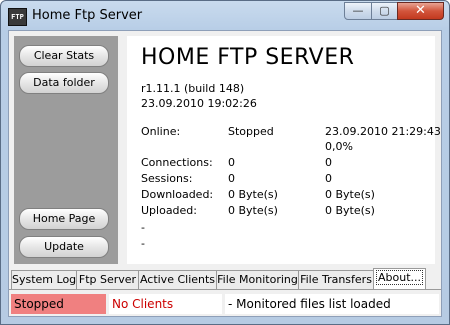  I want to click on maximize-icon: ▢, so click(384, 10).